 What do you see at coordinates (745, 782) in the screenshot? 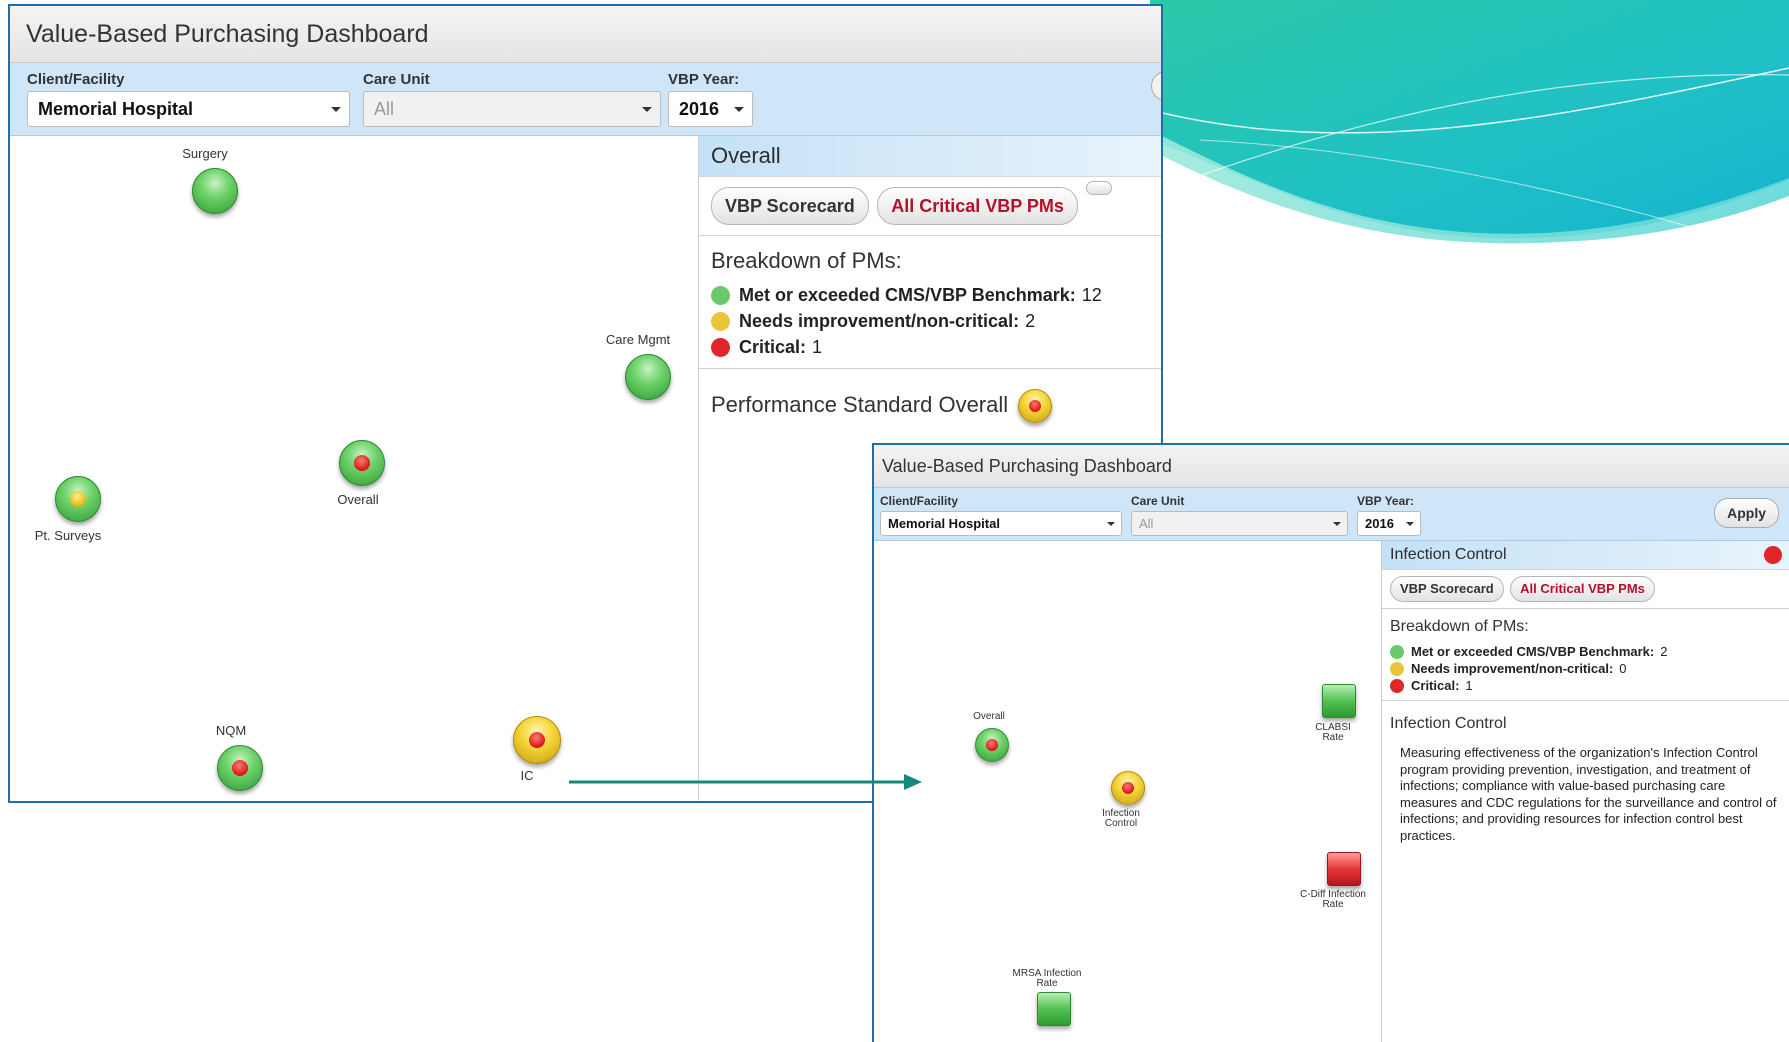
I see `drilldown-arrow-icon` at bounding box center [745, 782].